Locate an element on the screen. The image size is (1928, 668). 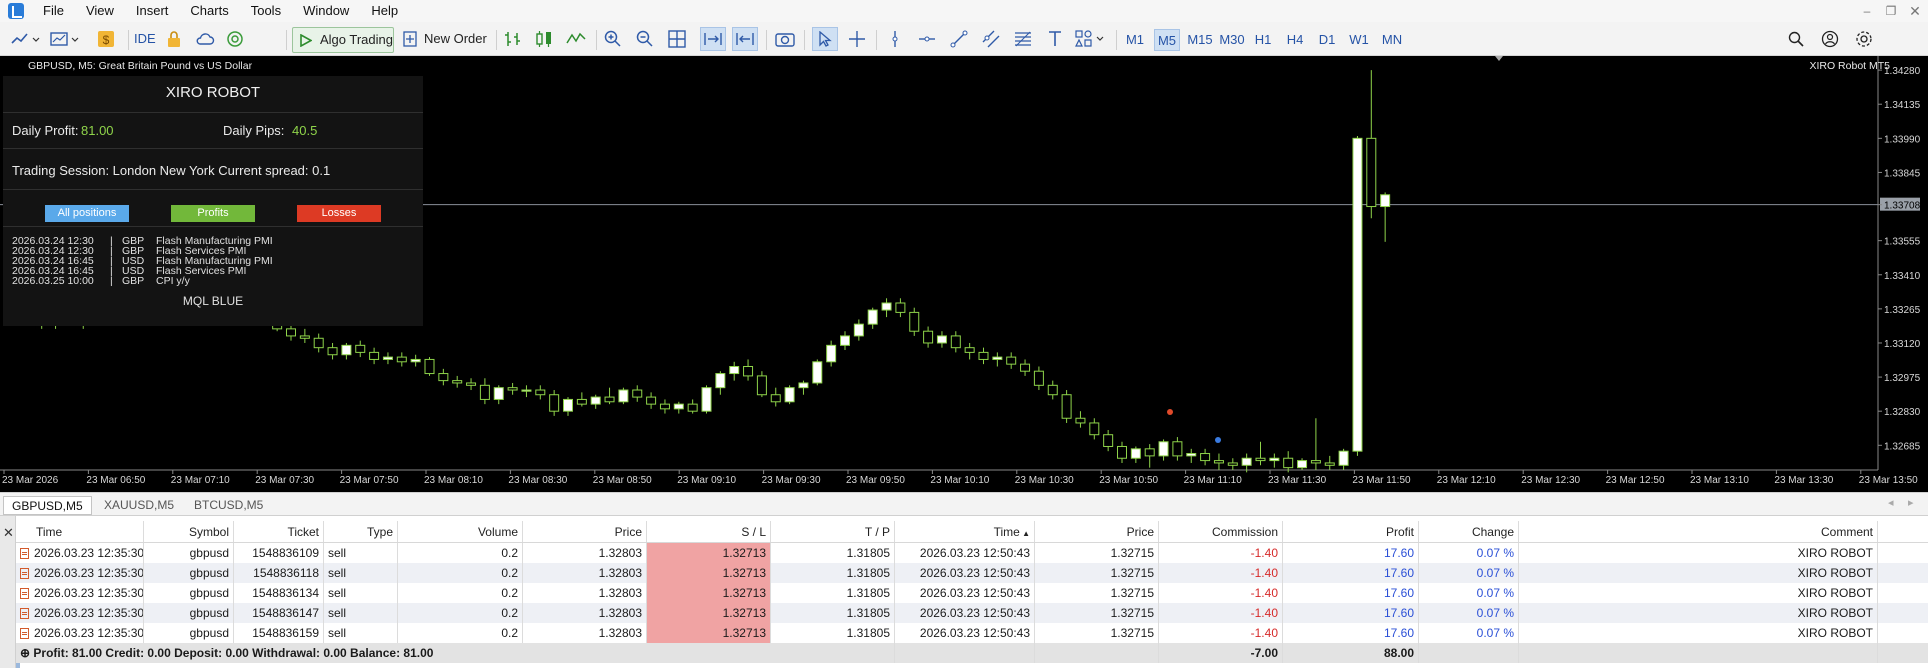
column-header-sl: S / L is located at coordinates (709, 531).